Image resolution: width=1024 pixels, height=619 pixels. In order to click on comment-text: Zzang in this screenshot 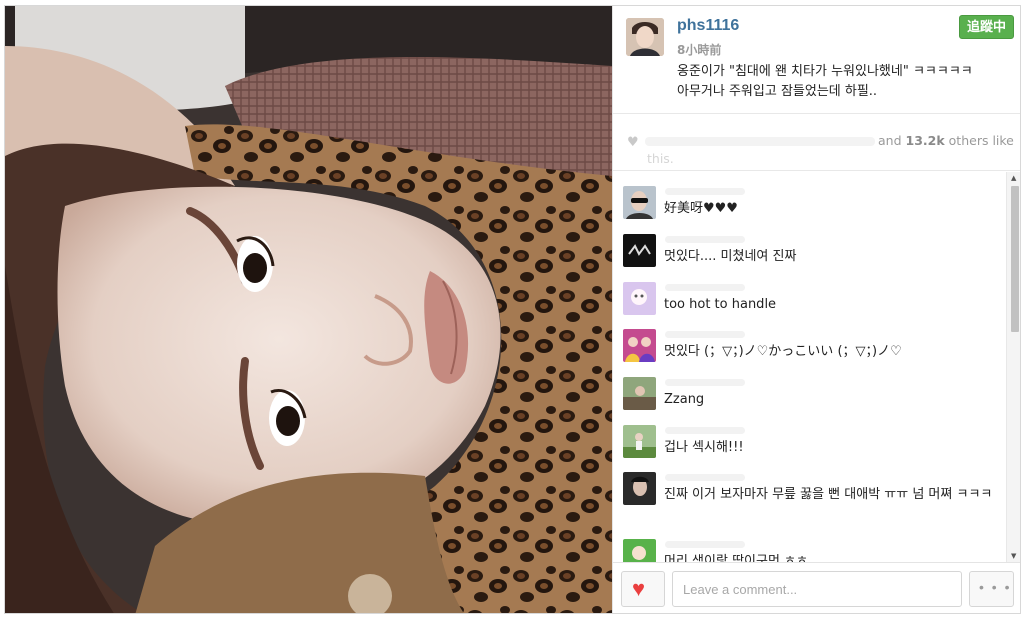, I will do `click(684, 399)`.